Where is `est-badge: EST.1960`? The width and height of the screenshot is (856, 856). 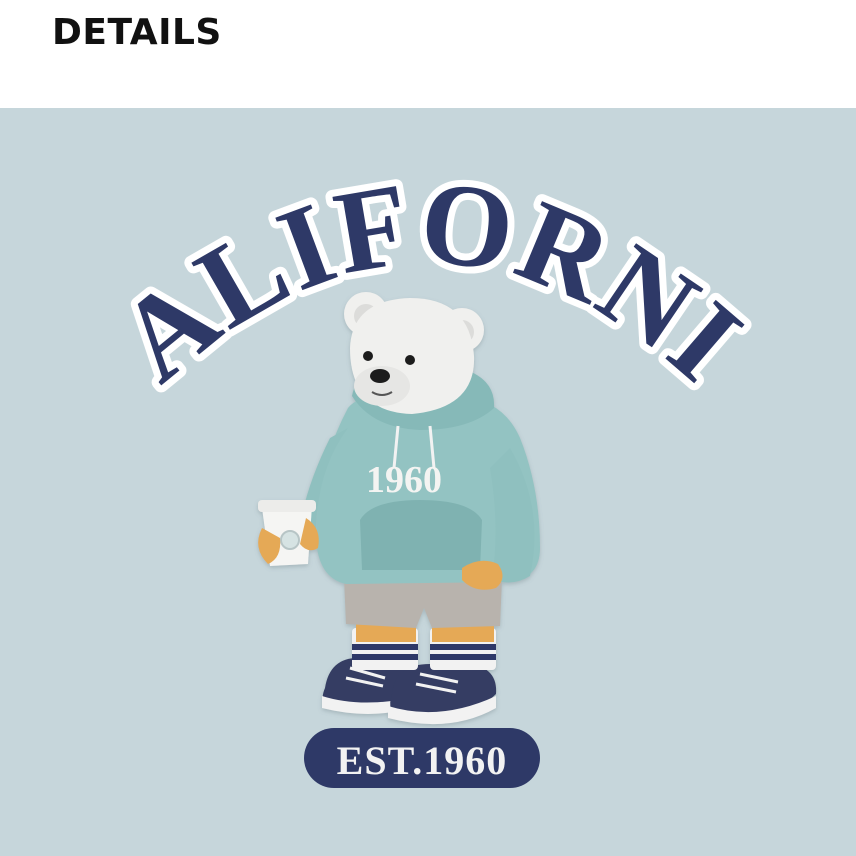
est-badge: EST.1960 is located at coordinates (422, 758).